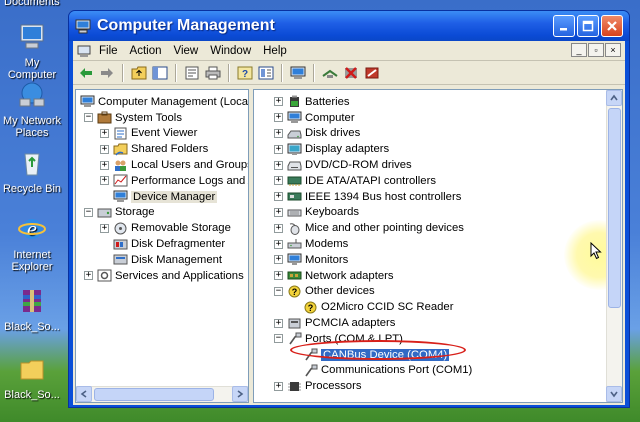 The height and width of the screenshot is (422, 640). Describe the element at coordinates (298, 73) in the screenshot. I see `device-manager-button` at that location.